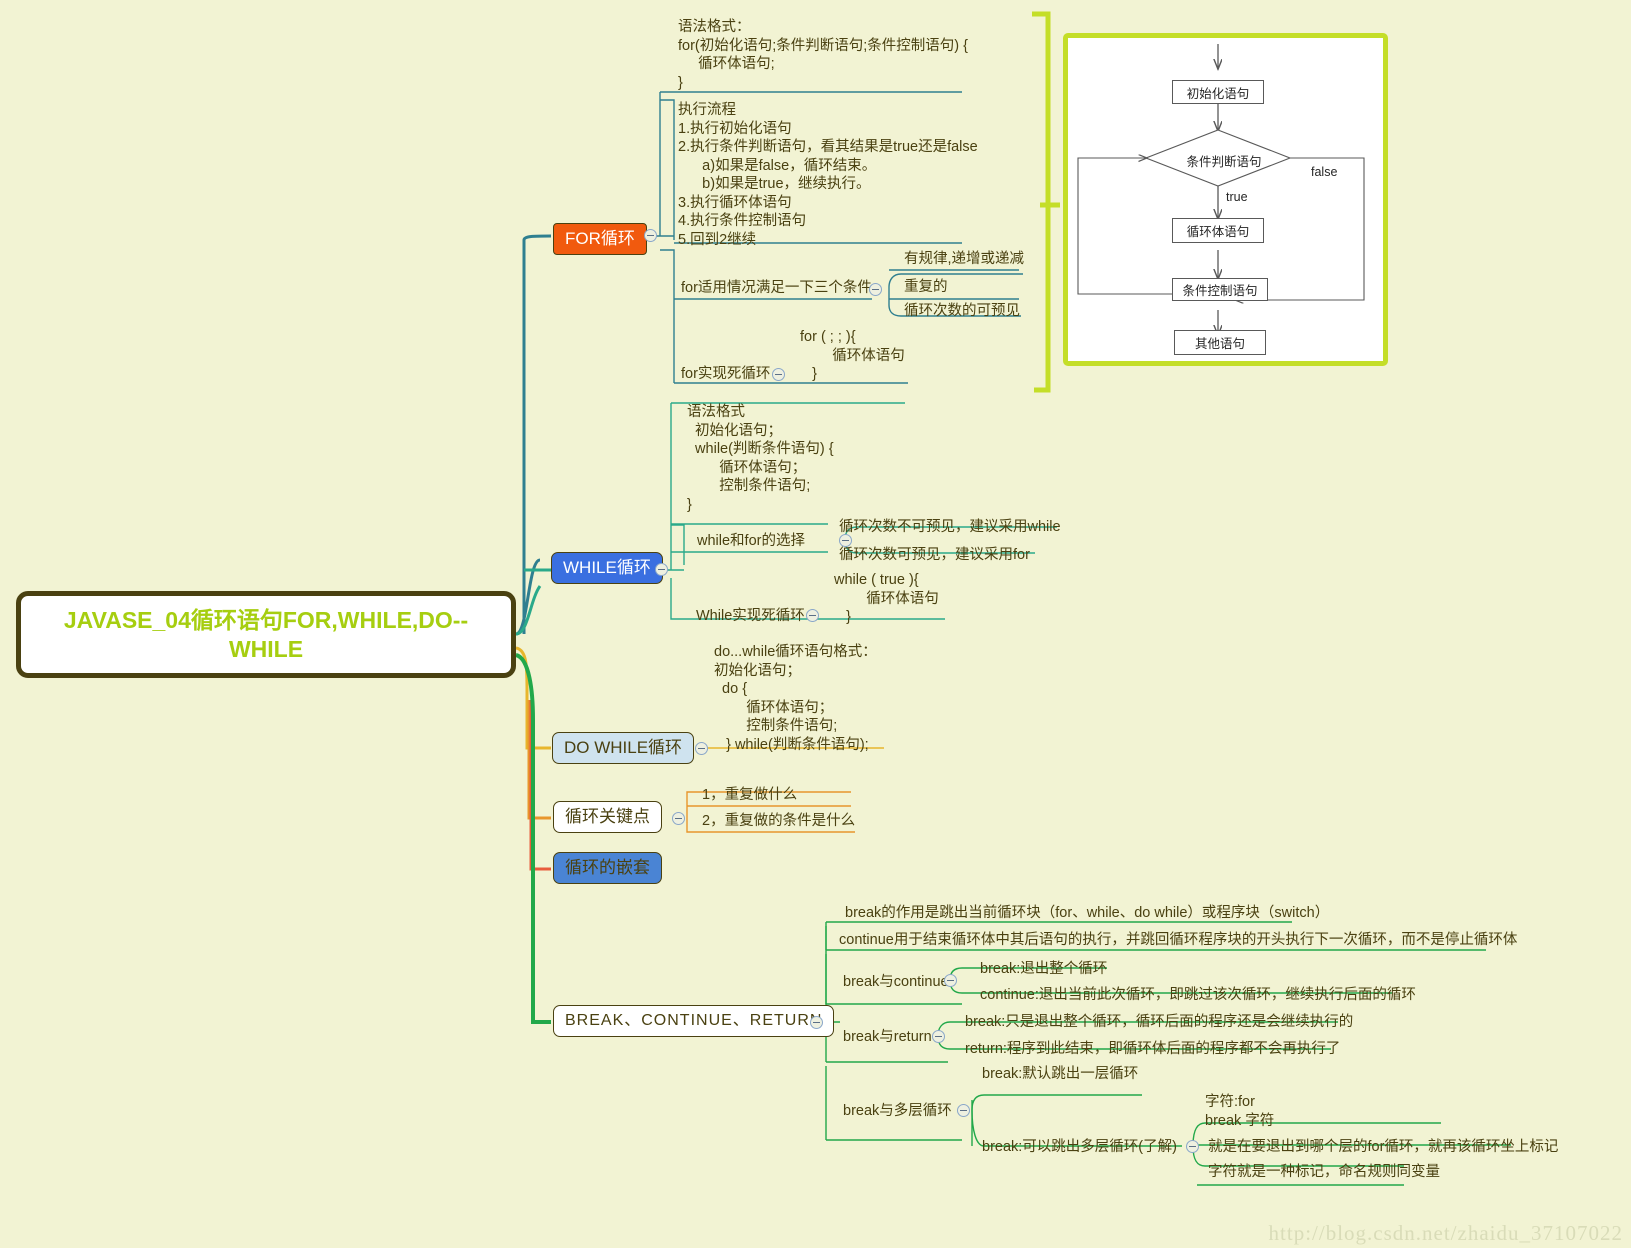 The width and height of the screenshot is (1631, 1248). What do you see at coordinates (750, 617) in the screenshot?
I see `while-dead-loop-label: While实现死循环` at bounding box center [750, 617].